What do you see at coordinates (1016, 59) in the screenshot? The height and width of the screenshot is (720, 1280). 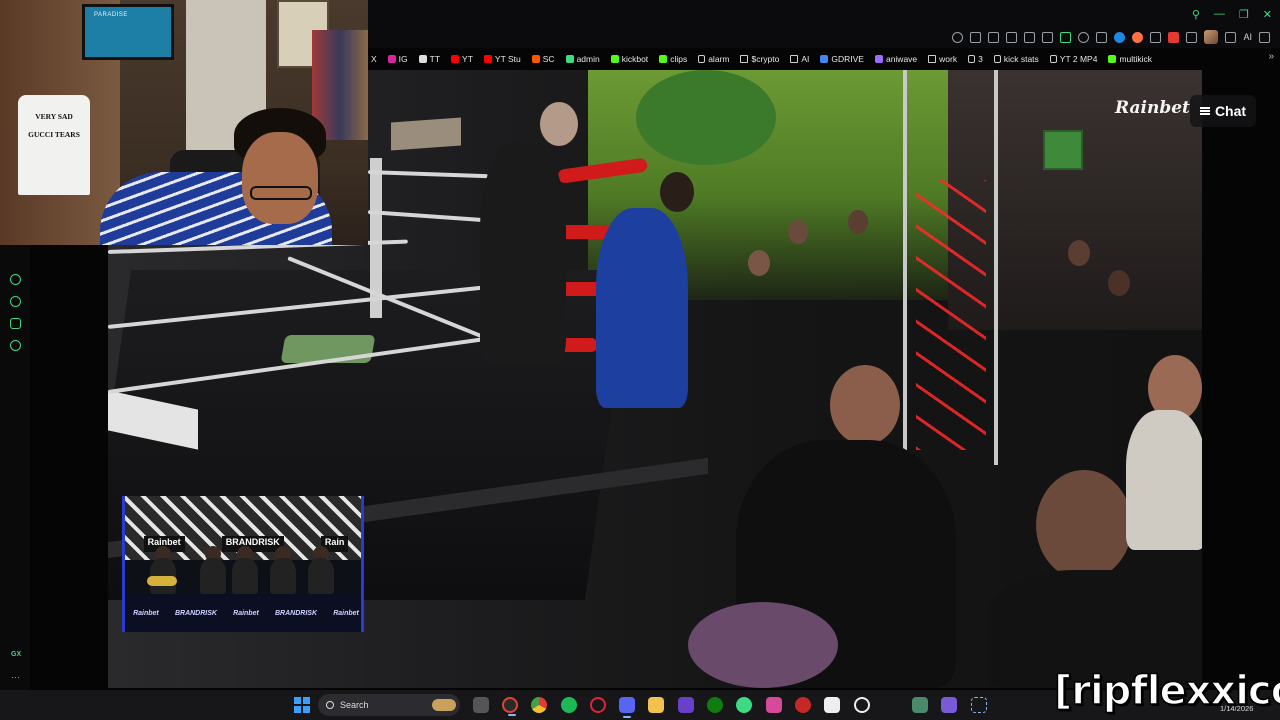 I see `bookmark-item: kick stats` at bounding box center [1016, 59].